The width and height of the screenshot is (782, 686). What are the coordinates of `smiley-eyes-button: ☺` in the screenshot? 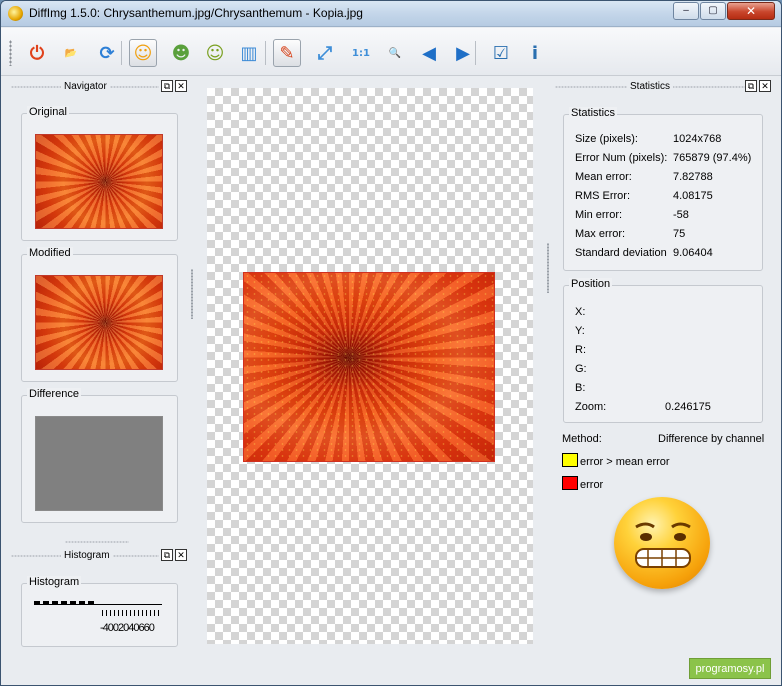 It's located at (215, 53).